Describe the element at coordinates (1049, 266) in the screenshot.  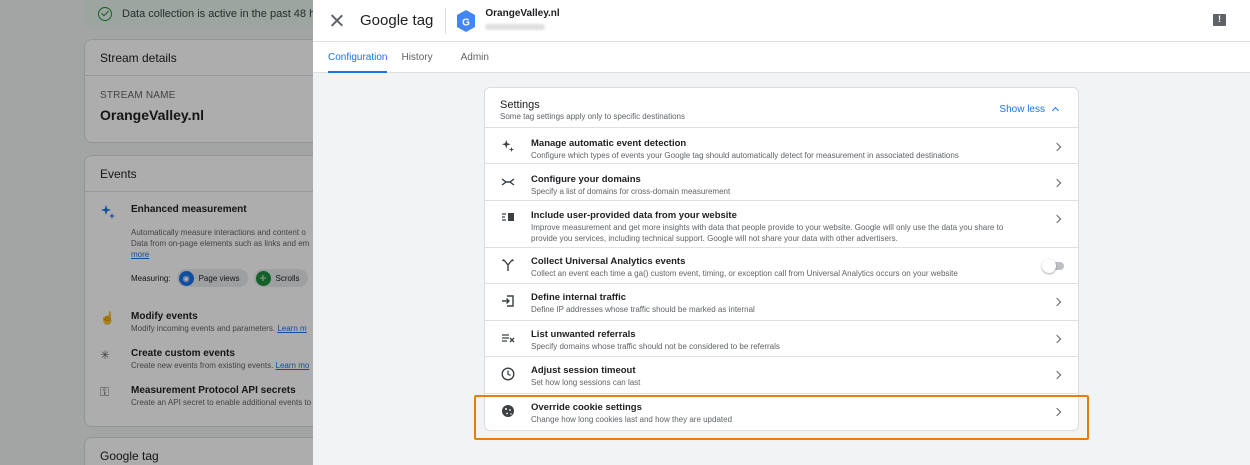
I see `toggle-knob` at that location.